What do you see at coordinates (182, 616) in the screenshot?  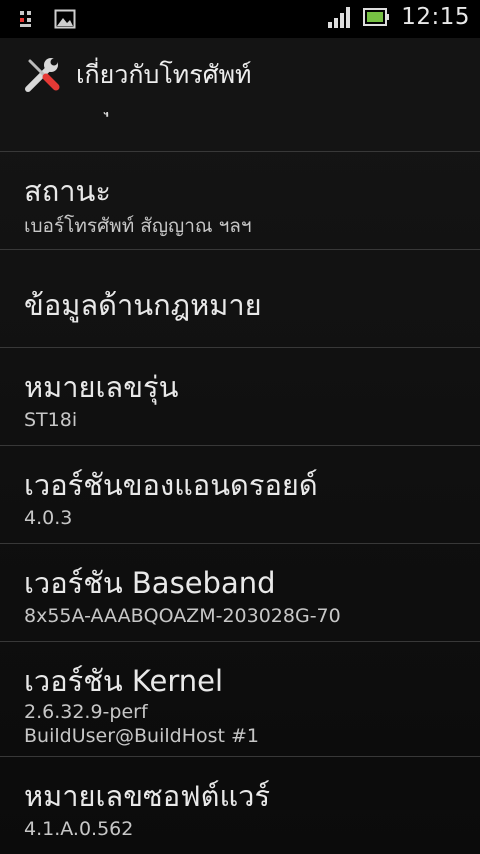 I see `item-summary: 8x55A-AAABQOAZM-203028G-70` at bounding box center [182, 616].